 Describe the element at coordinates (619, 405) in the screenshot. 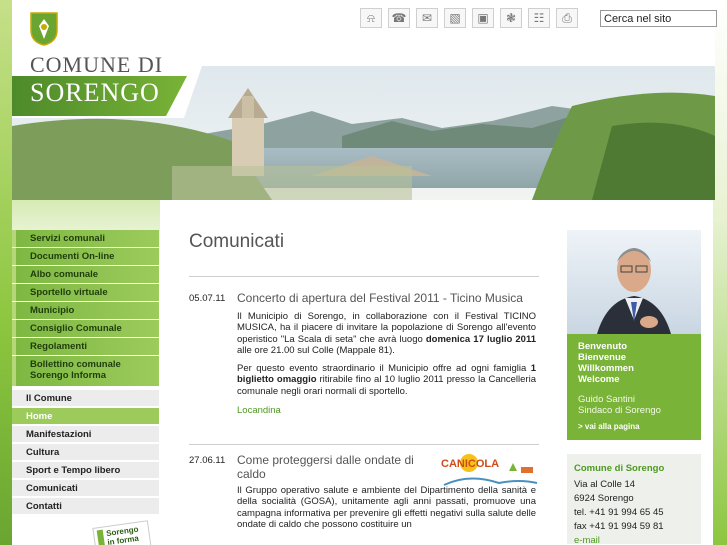

I see `mayor-caption: Guido Santini Sindaco di Sorengo` at that location.